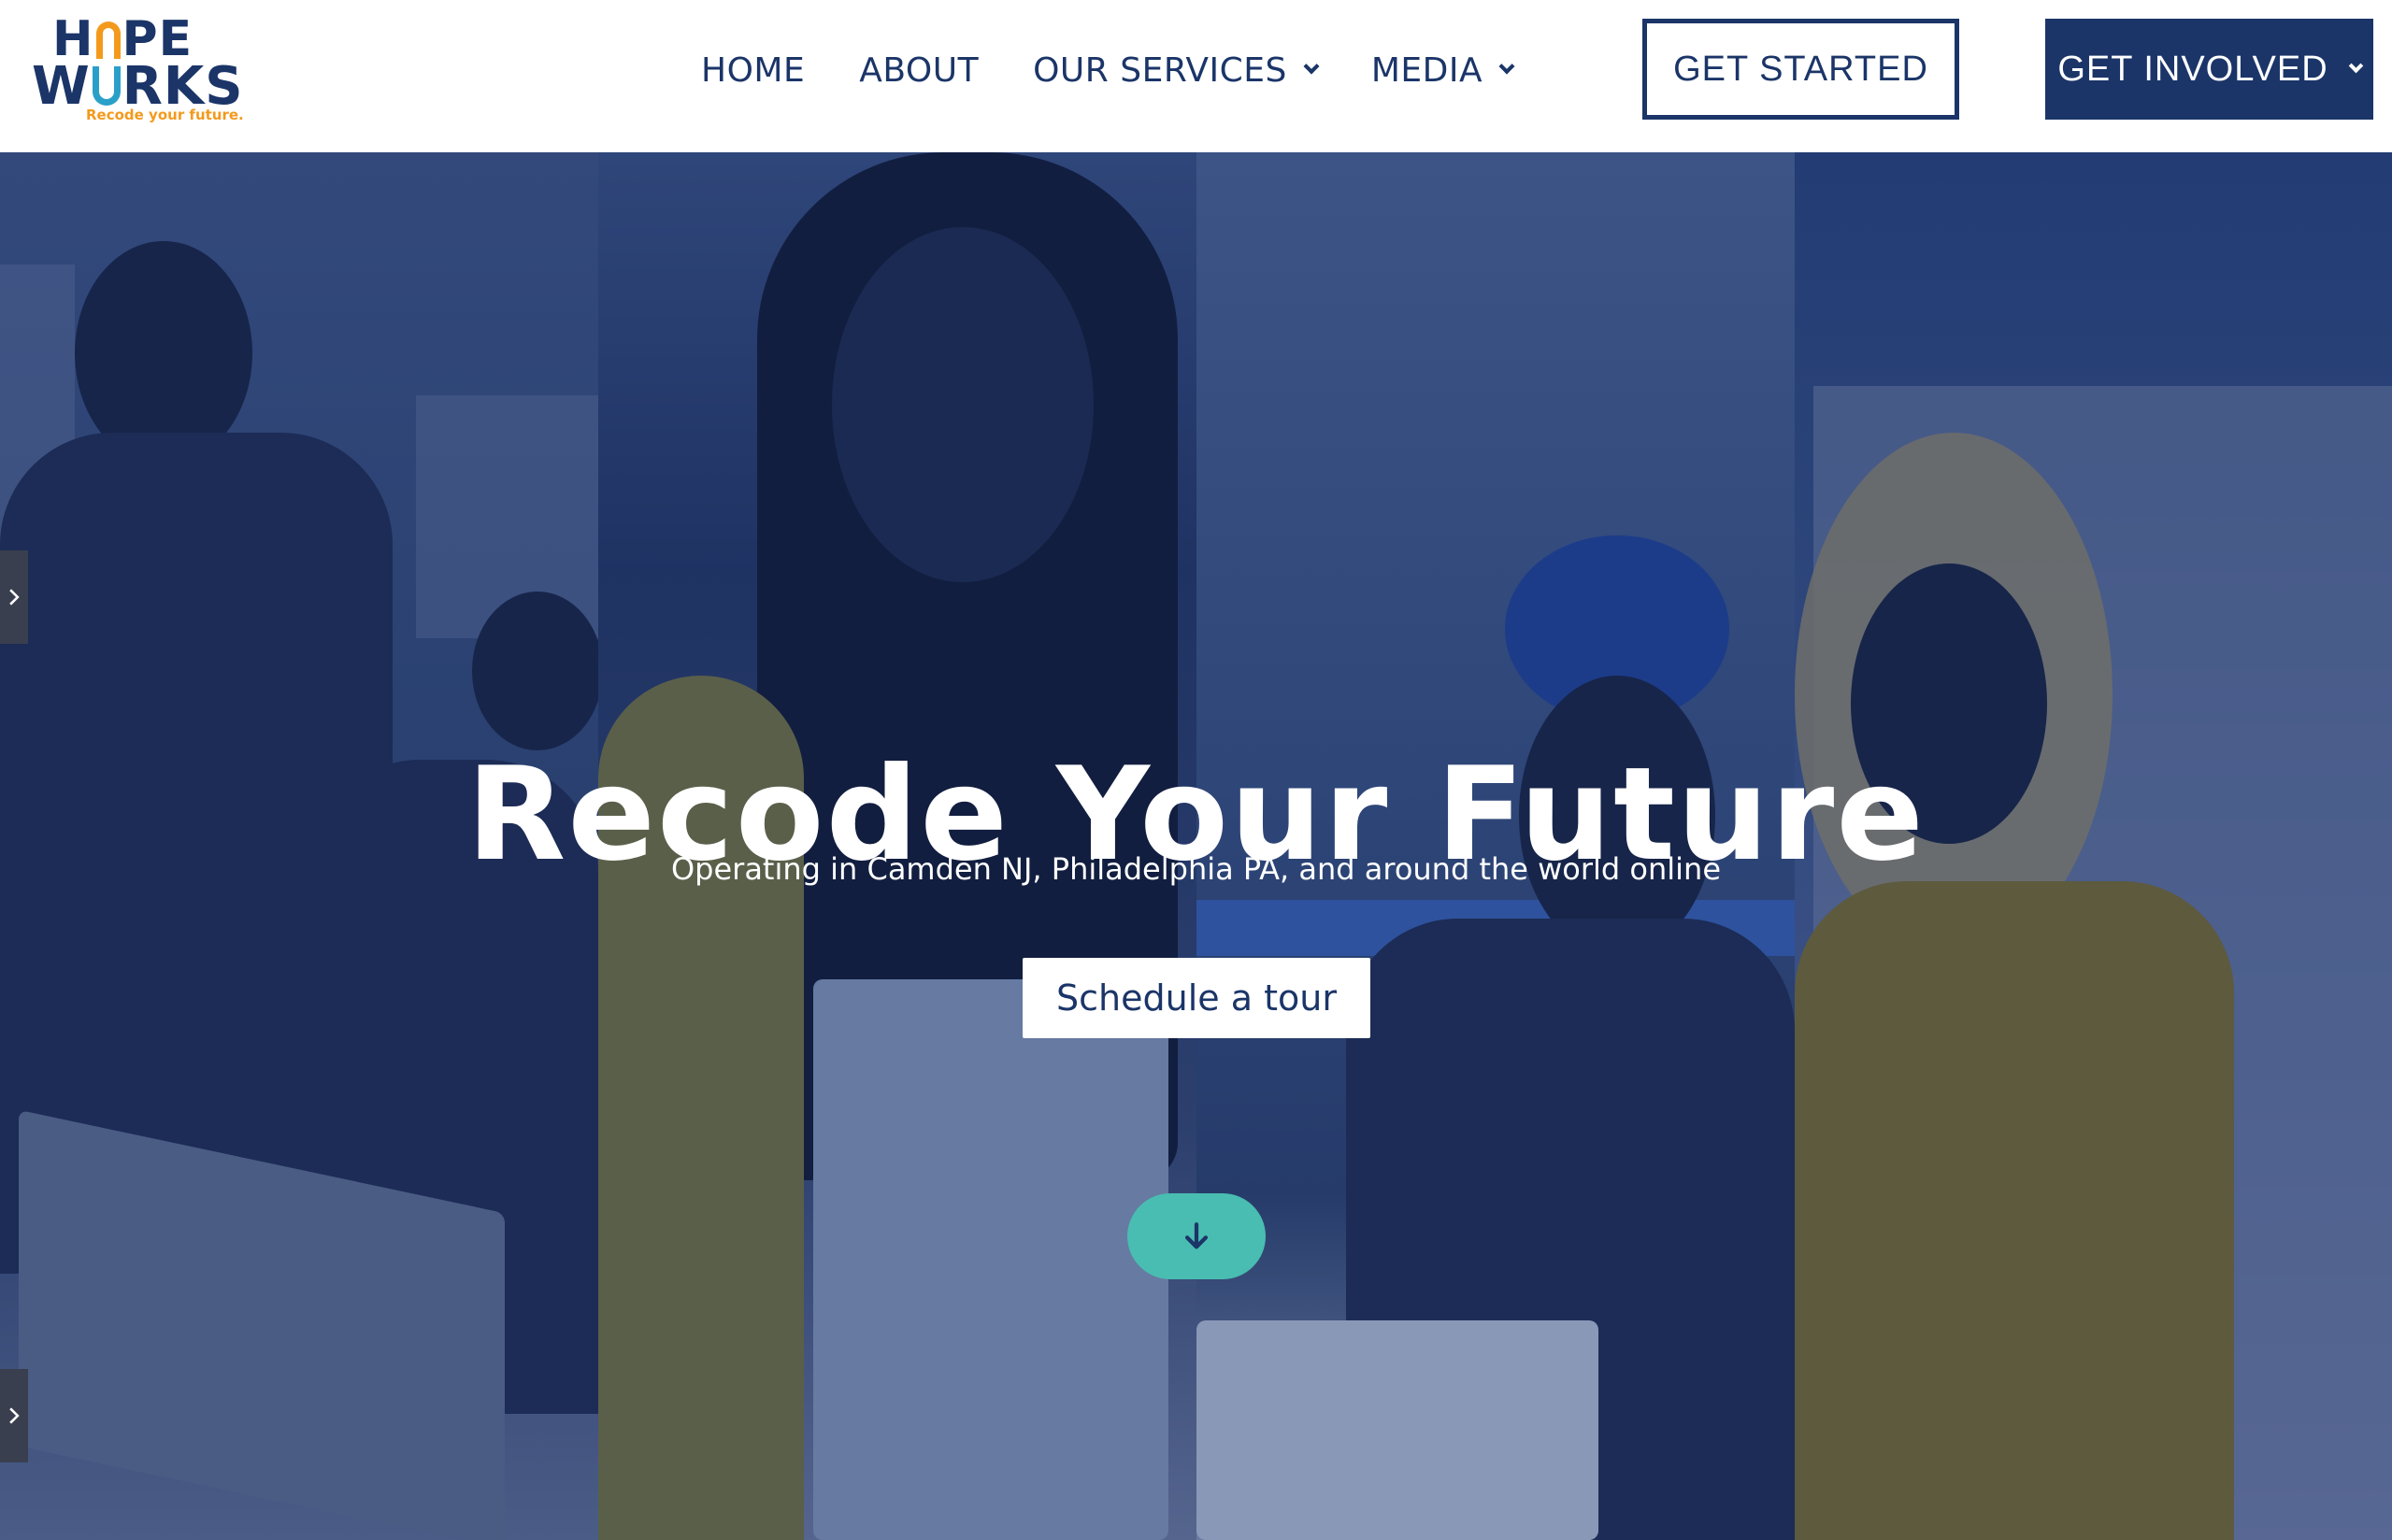 This screenshot has height=1540, width=2392. I want to click on nav-item-our-services: OUR SERVICES, so click(1176, 70).